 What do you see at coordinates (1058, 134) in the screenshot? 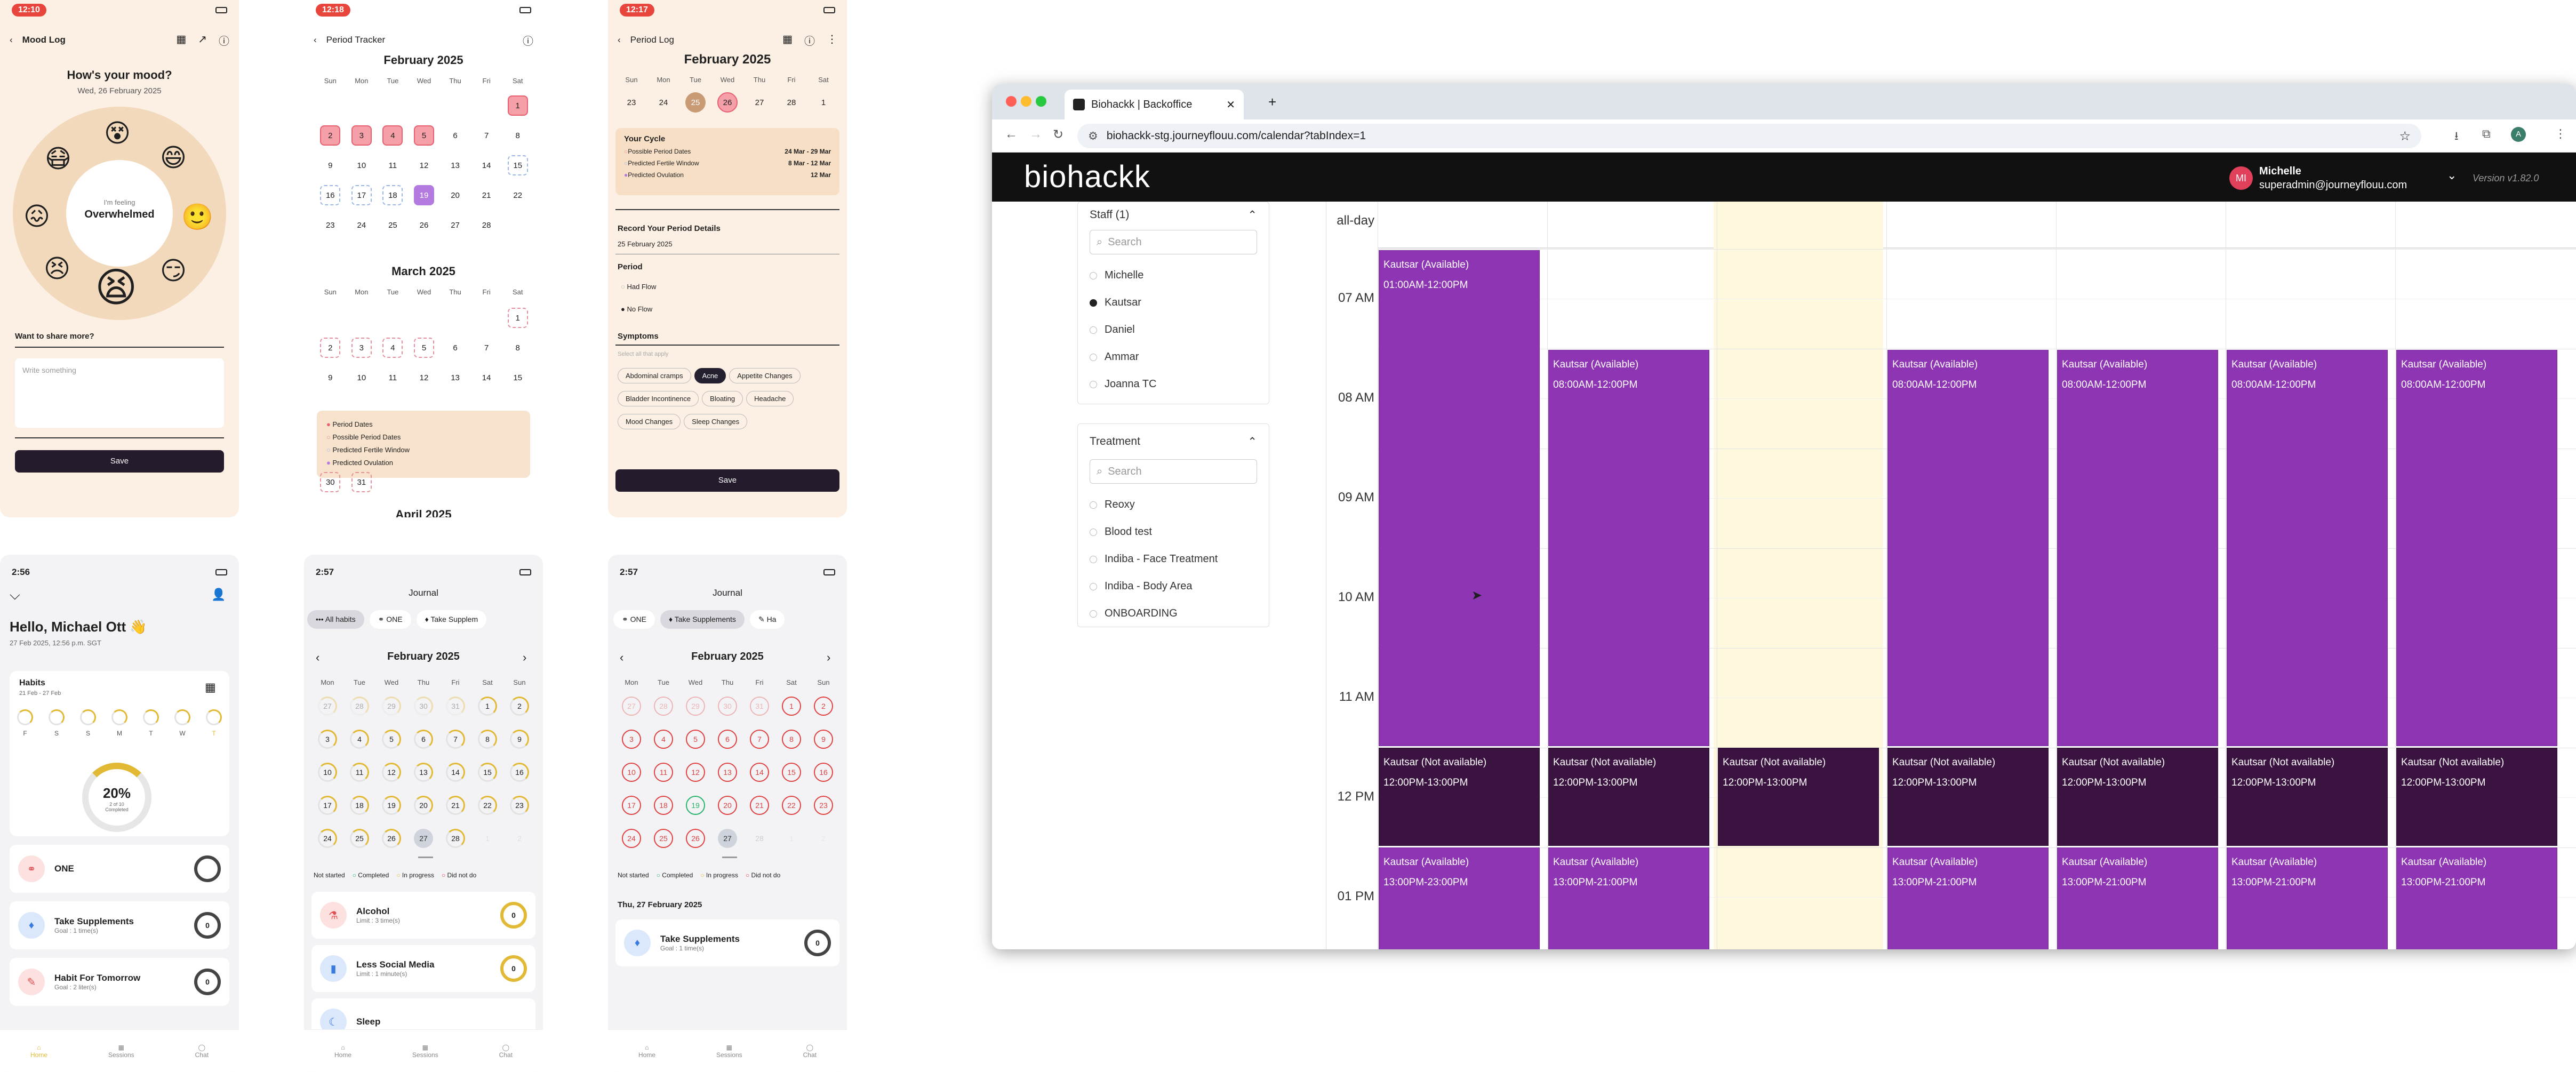
I see `reload-icon: ↻` at bounding box center [1058, 134].